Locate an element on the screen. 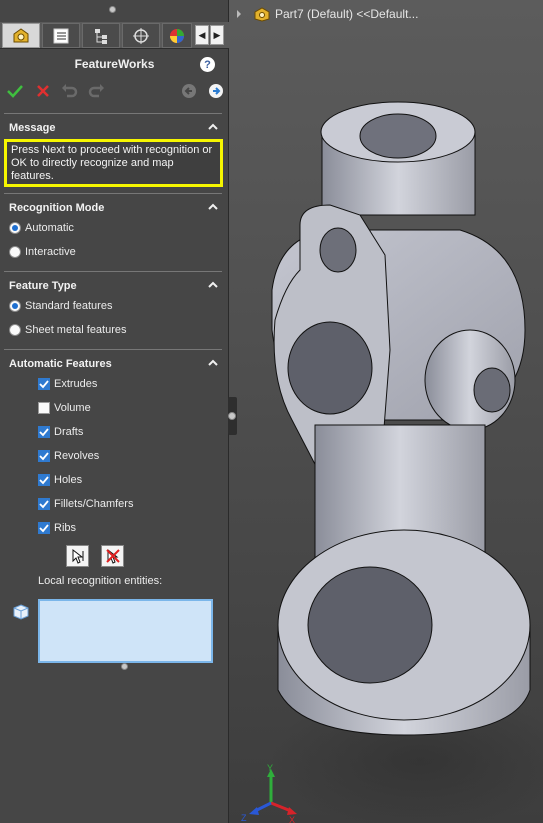 The height and width of the screenshot is (823, 543). crosshair-icon is located at coordinates (141, 35).